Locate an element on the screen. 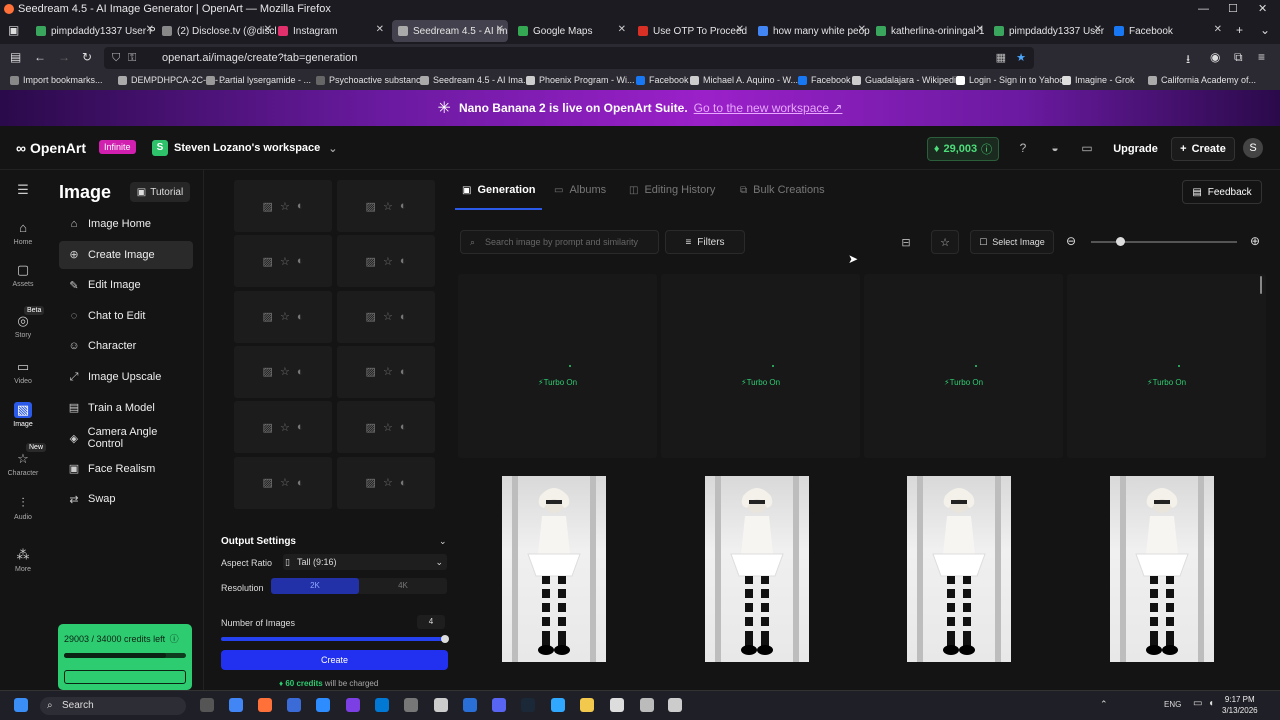 Image resolution: width=1280 pixels, height=720 pixels. rail-image: ▧ Image is located at coordinates (23, 415).